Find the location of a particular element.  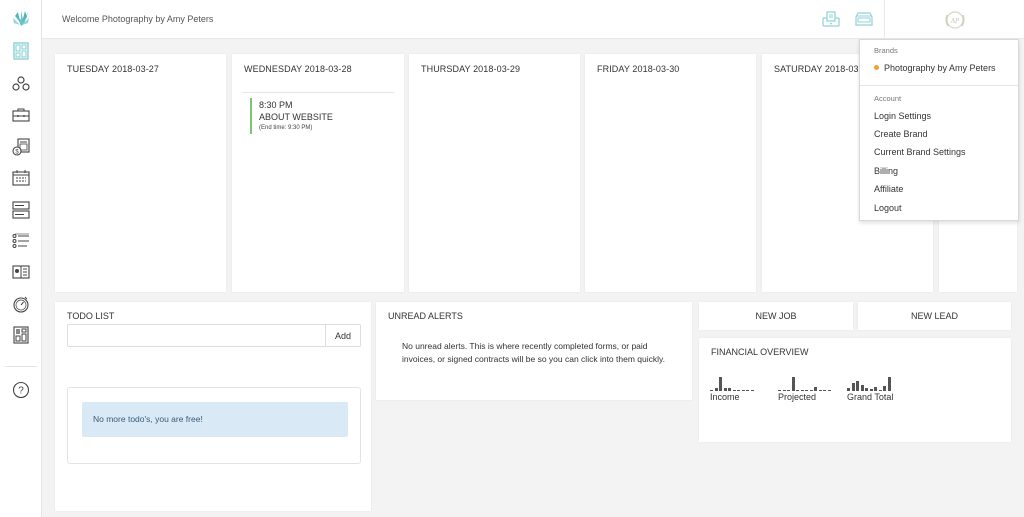

svg-text: AP is located at coordinates (955, 21).